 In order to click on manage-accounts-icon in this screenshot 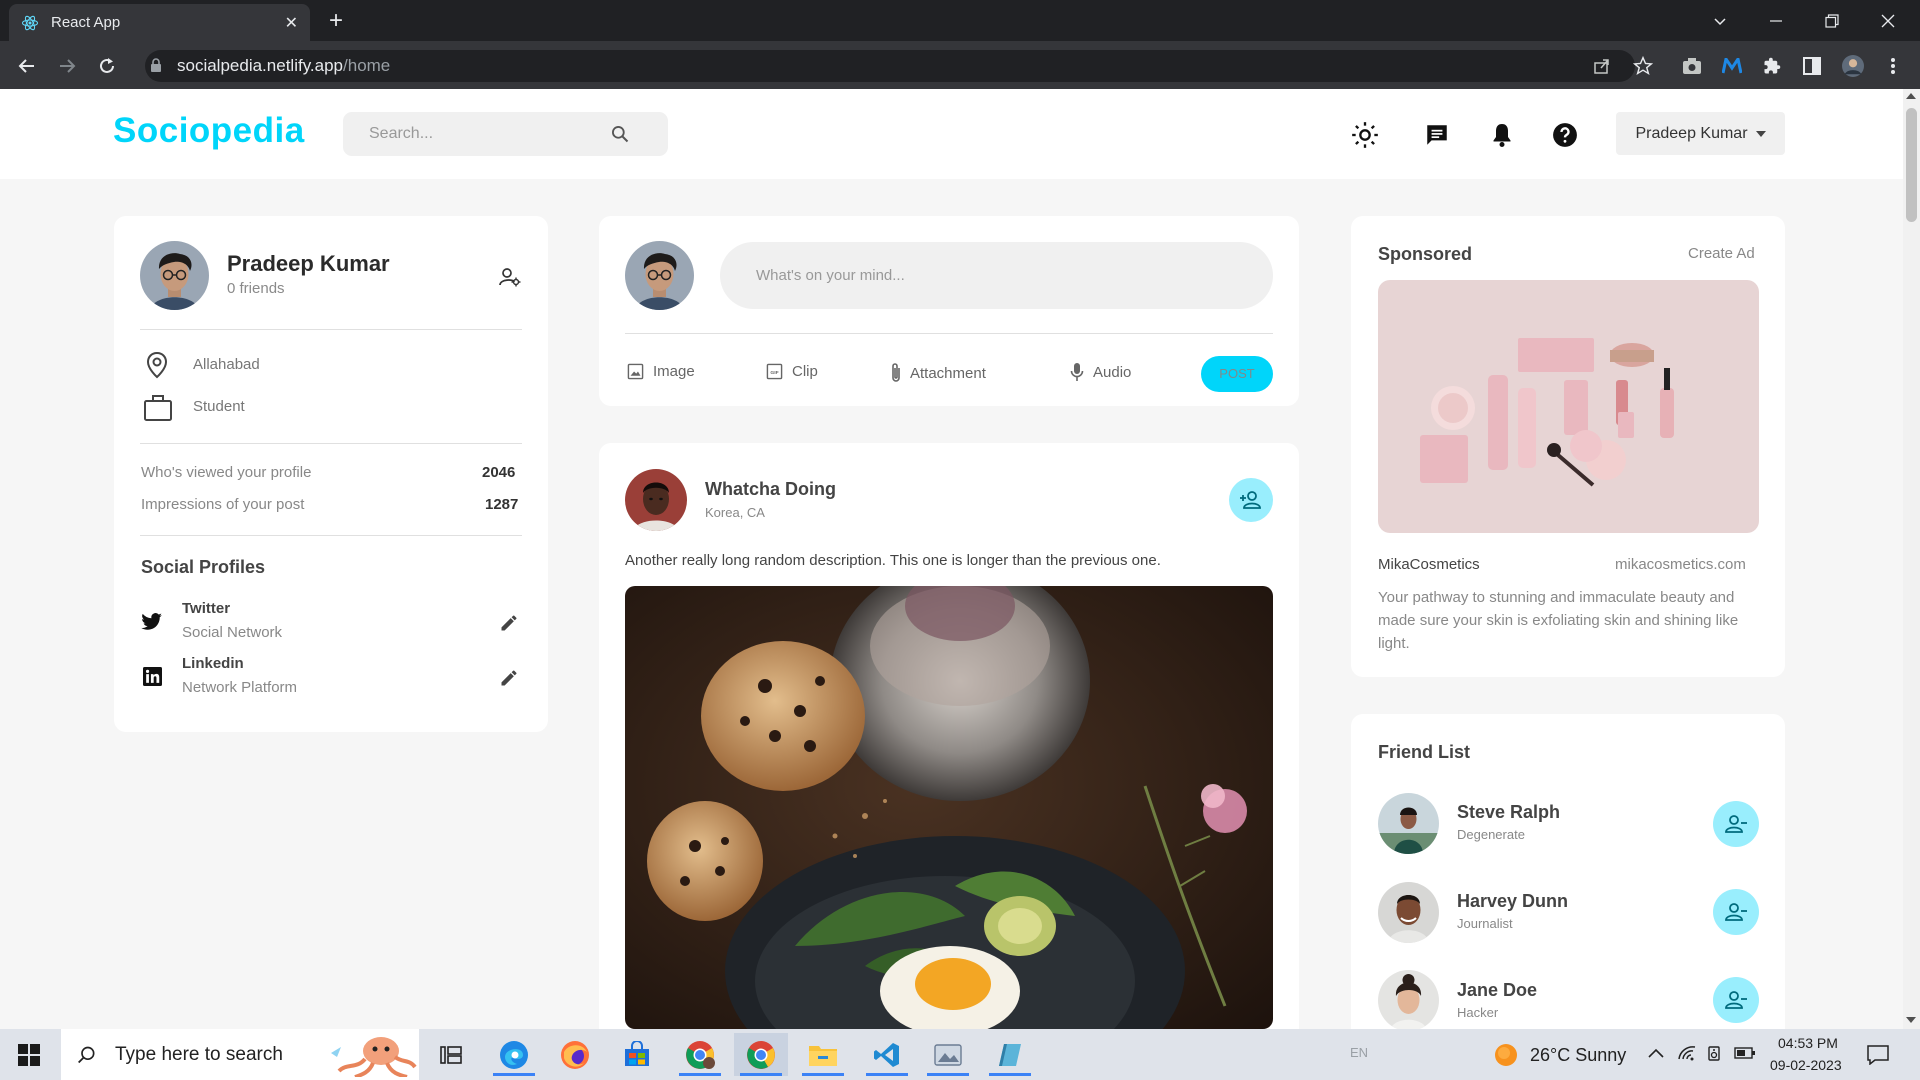, I will do `click(510, 277)`.